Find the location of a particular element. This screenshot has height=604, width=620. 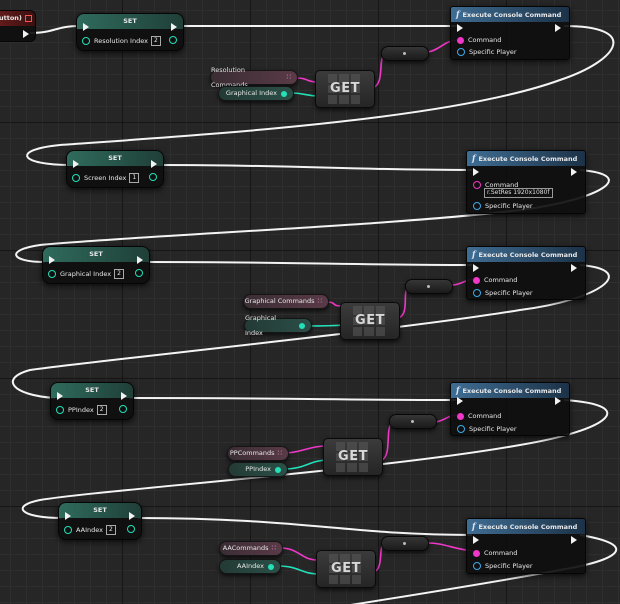

var-label: PPCommands is located at coordinates (252, 453).